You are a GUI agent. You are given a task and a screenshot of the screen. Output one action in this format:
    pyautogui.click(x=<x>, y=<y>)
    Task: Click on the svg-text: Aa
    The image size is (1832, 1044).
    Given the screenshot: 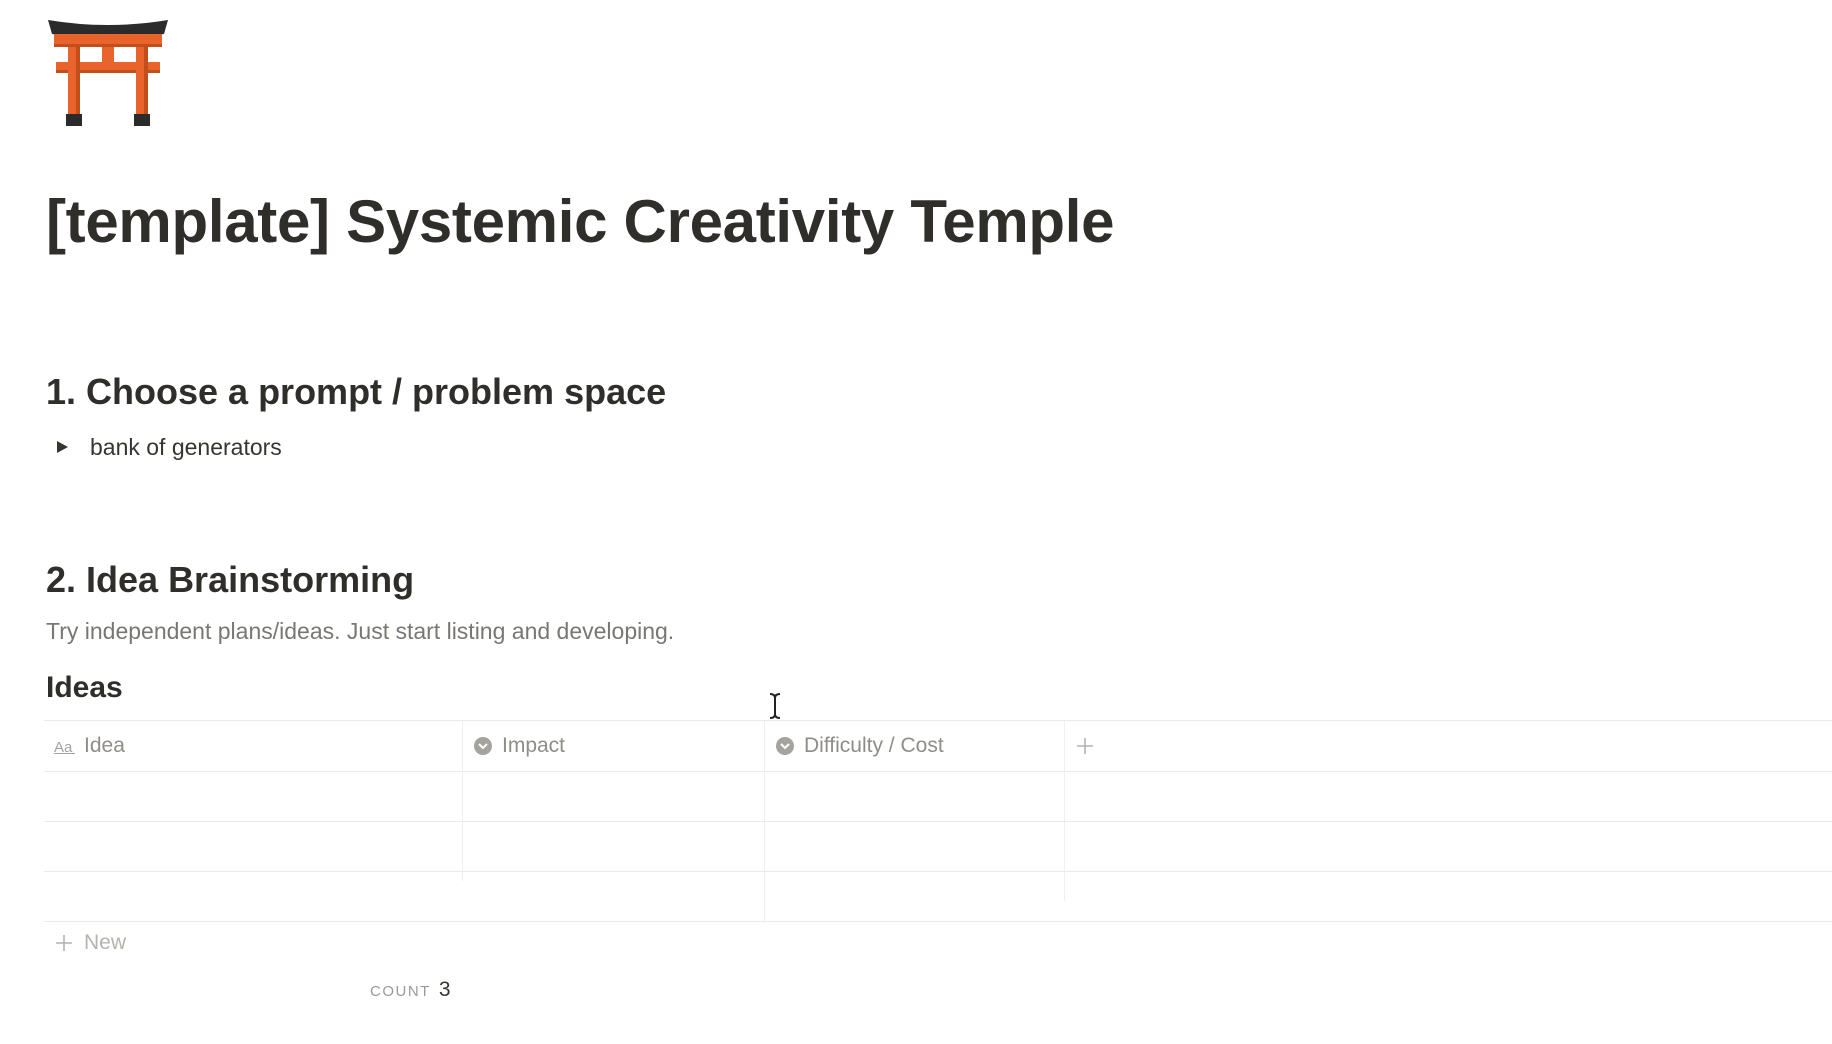 What is the action you would take?
    pyautogui.click(x=63, y=746)
    